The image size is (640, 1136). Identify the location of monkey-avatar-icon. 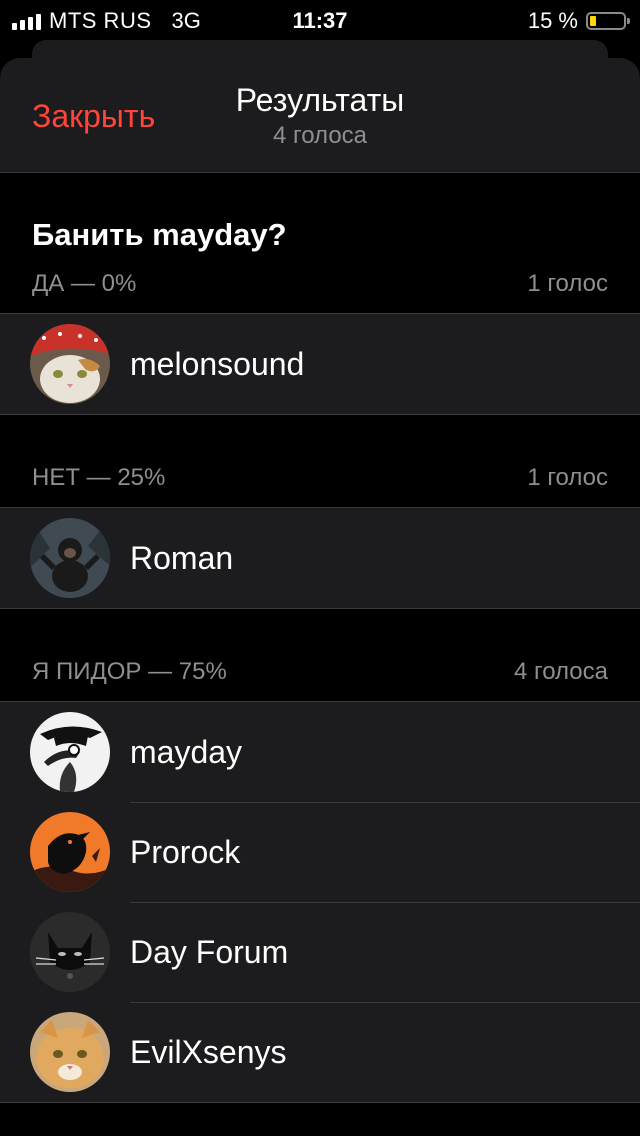
(70, 558).